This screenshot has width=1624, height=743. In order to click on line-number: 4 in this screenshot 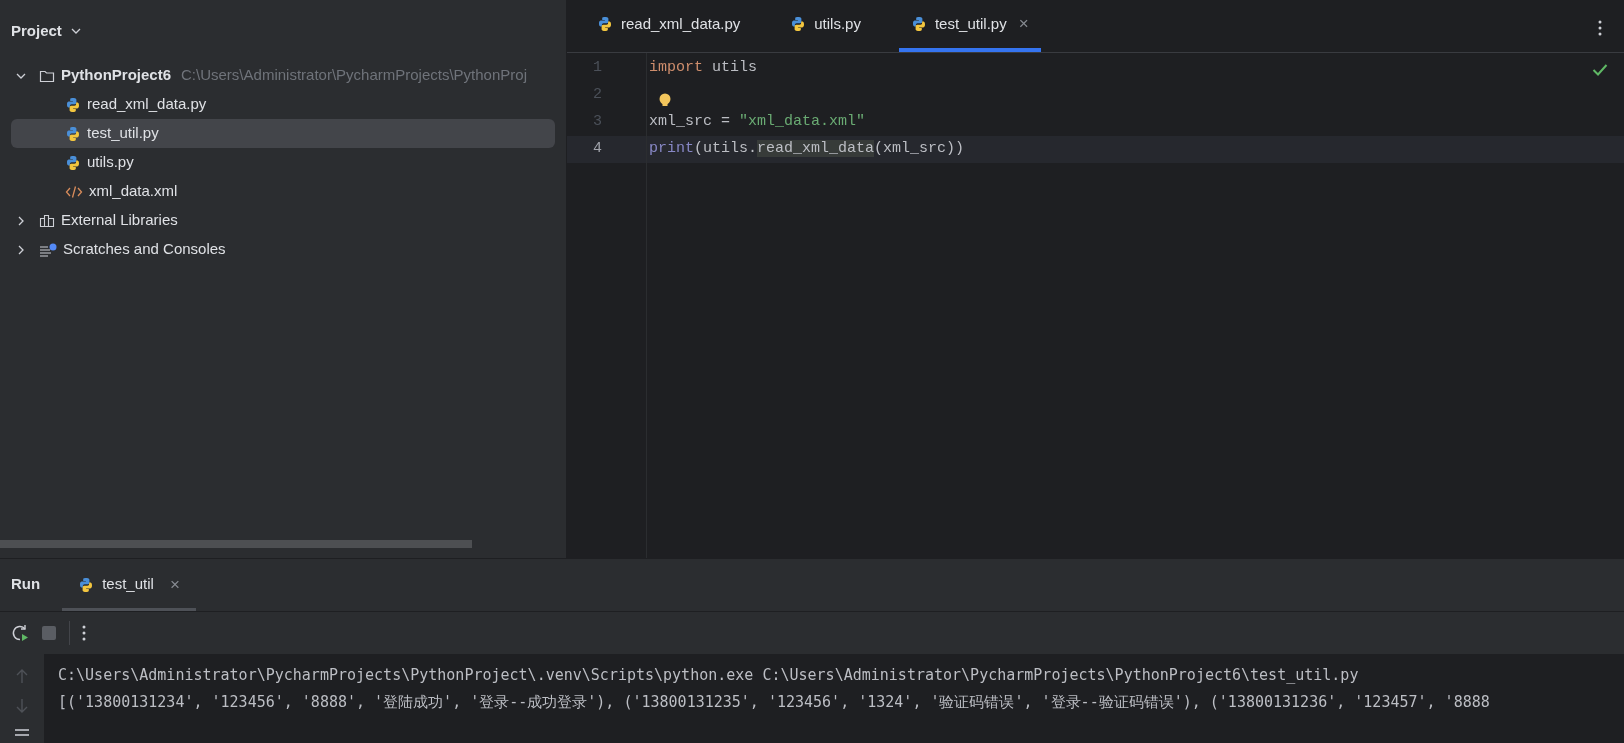, I will do `click(597, 149)`.